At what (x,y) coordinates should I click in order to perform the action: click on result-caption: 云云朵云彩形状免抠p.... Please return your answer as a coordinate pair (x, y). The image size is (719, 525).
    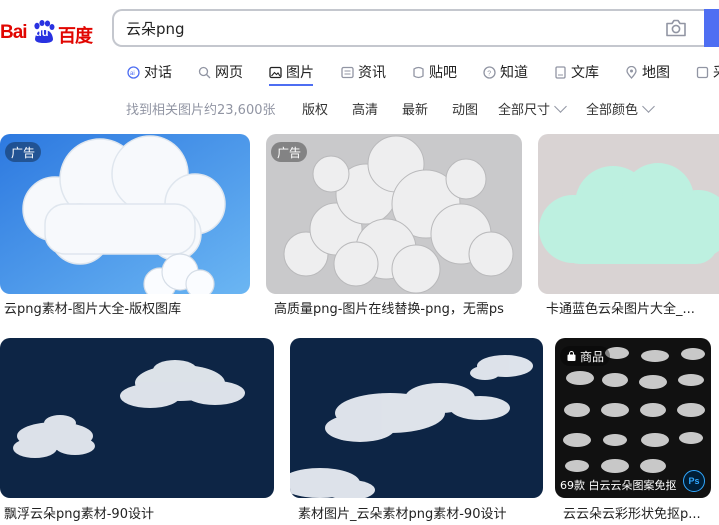
    Looking at the image, I should click on (637, 512).